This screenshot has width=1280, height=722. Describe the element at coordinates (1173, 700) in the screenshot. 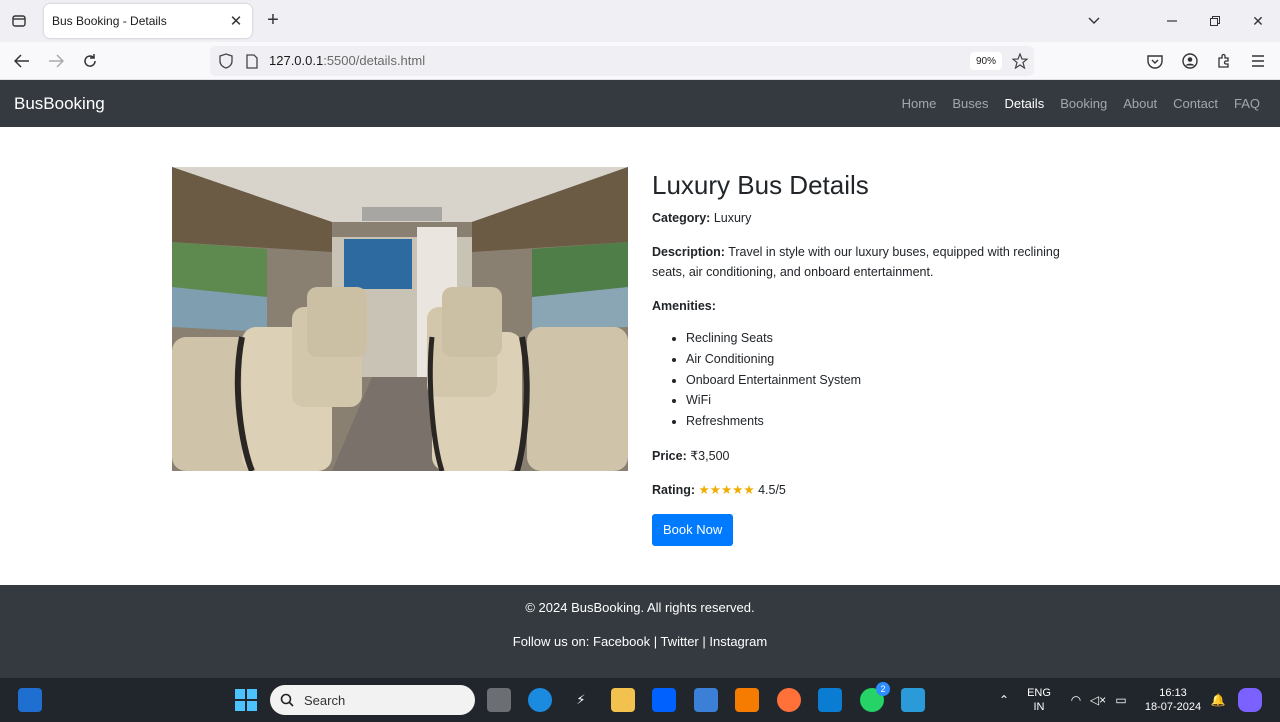

I see `clock: 16:13 18-07-2024` at that location.